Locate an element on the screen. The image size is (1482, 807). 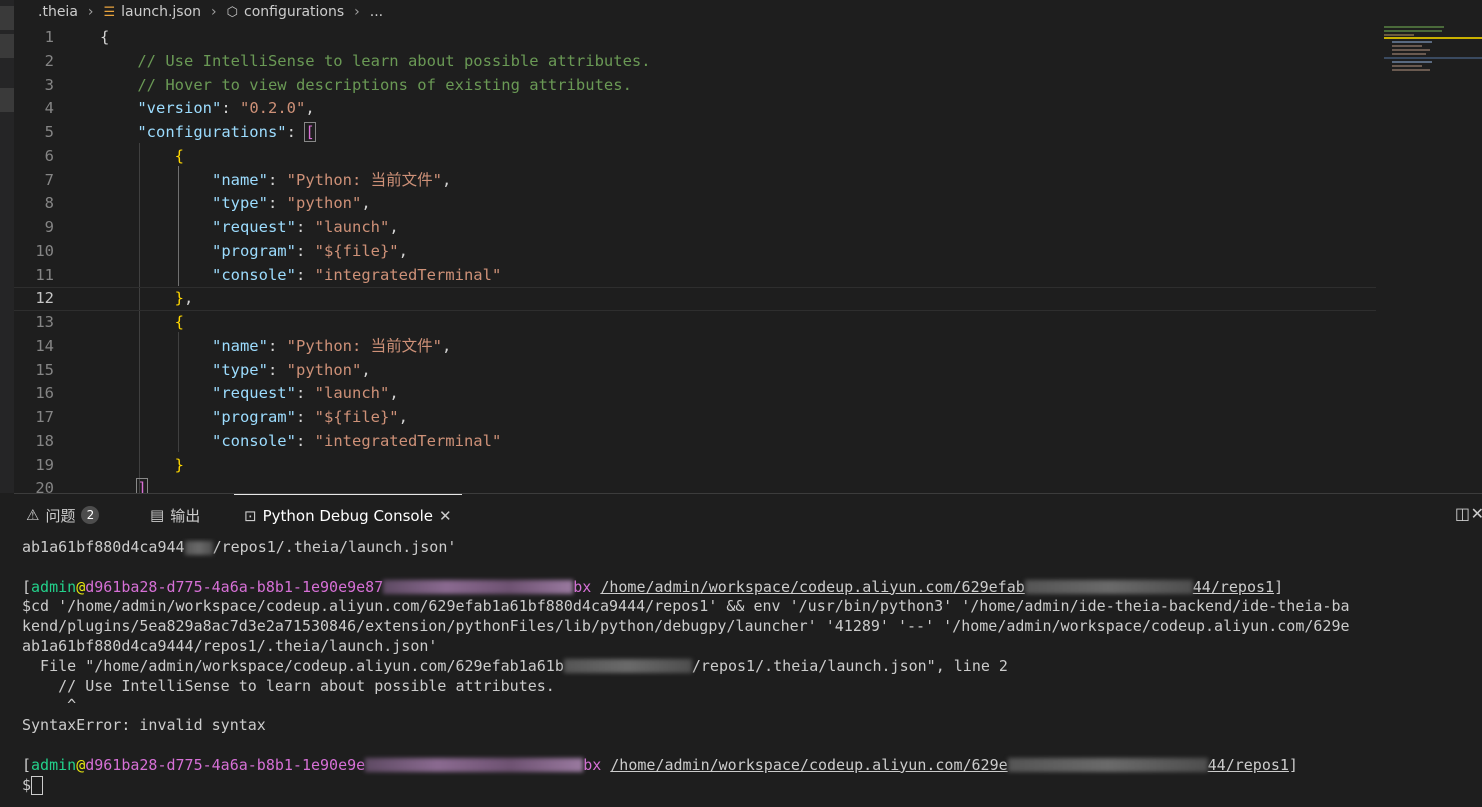
terminal-icon: ⊡ is located at coordinates (250, 516).